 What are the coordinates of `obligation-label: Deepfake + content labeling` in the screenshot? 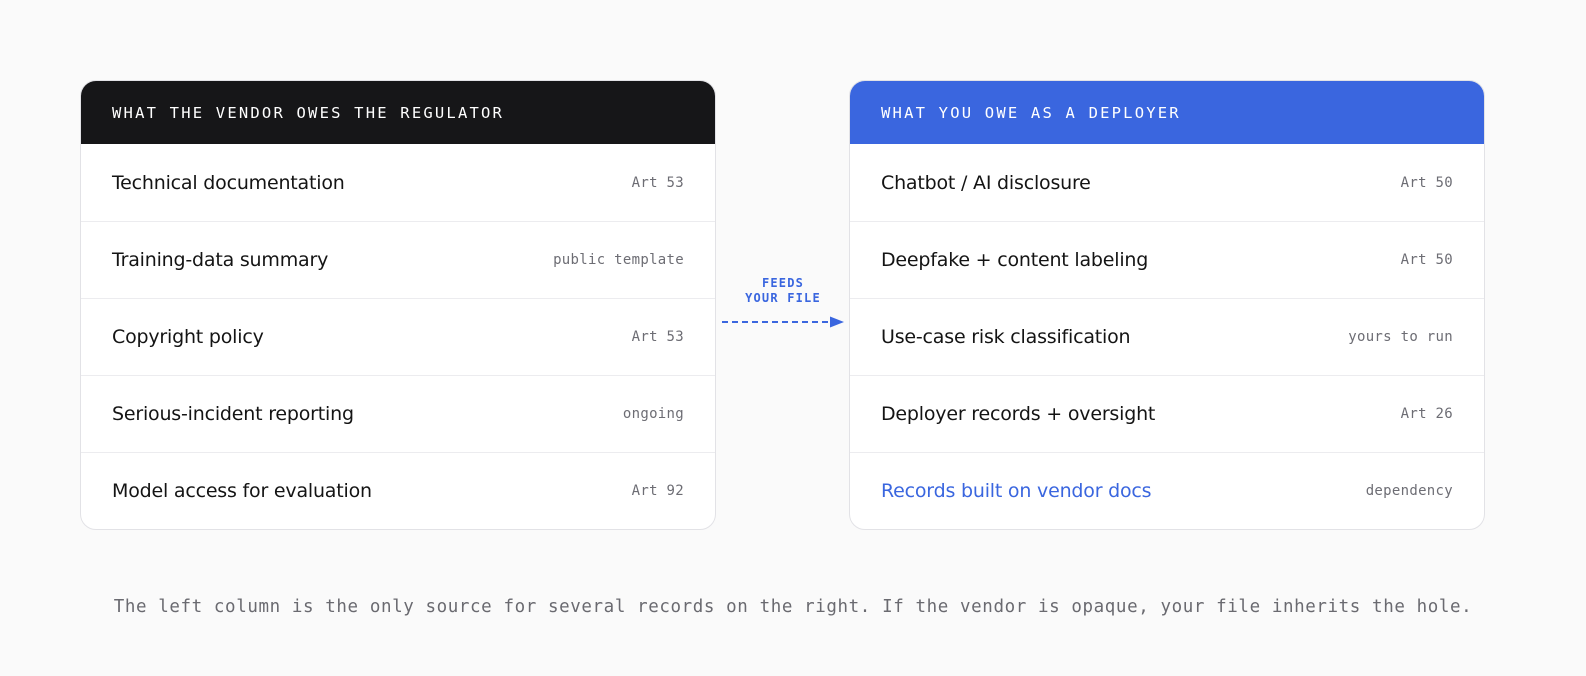 It's located at (1015, 260).